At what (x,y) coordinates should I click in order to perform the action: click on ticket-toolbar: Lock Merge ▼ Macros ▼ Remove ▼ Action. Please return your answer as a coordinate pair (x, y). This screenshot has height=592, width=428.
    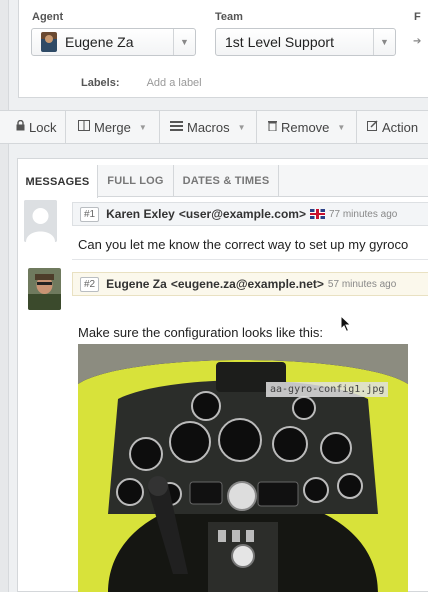
    Looking at the image, I should click on (214, 127).